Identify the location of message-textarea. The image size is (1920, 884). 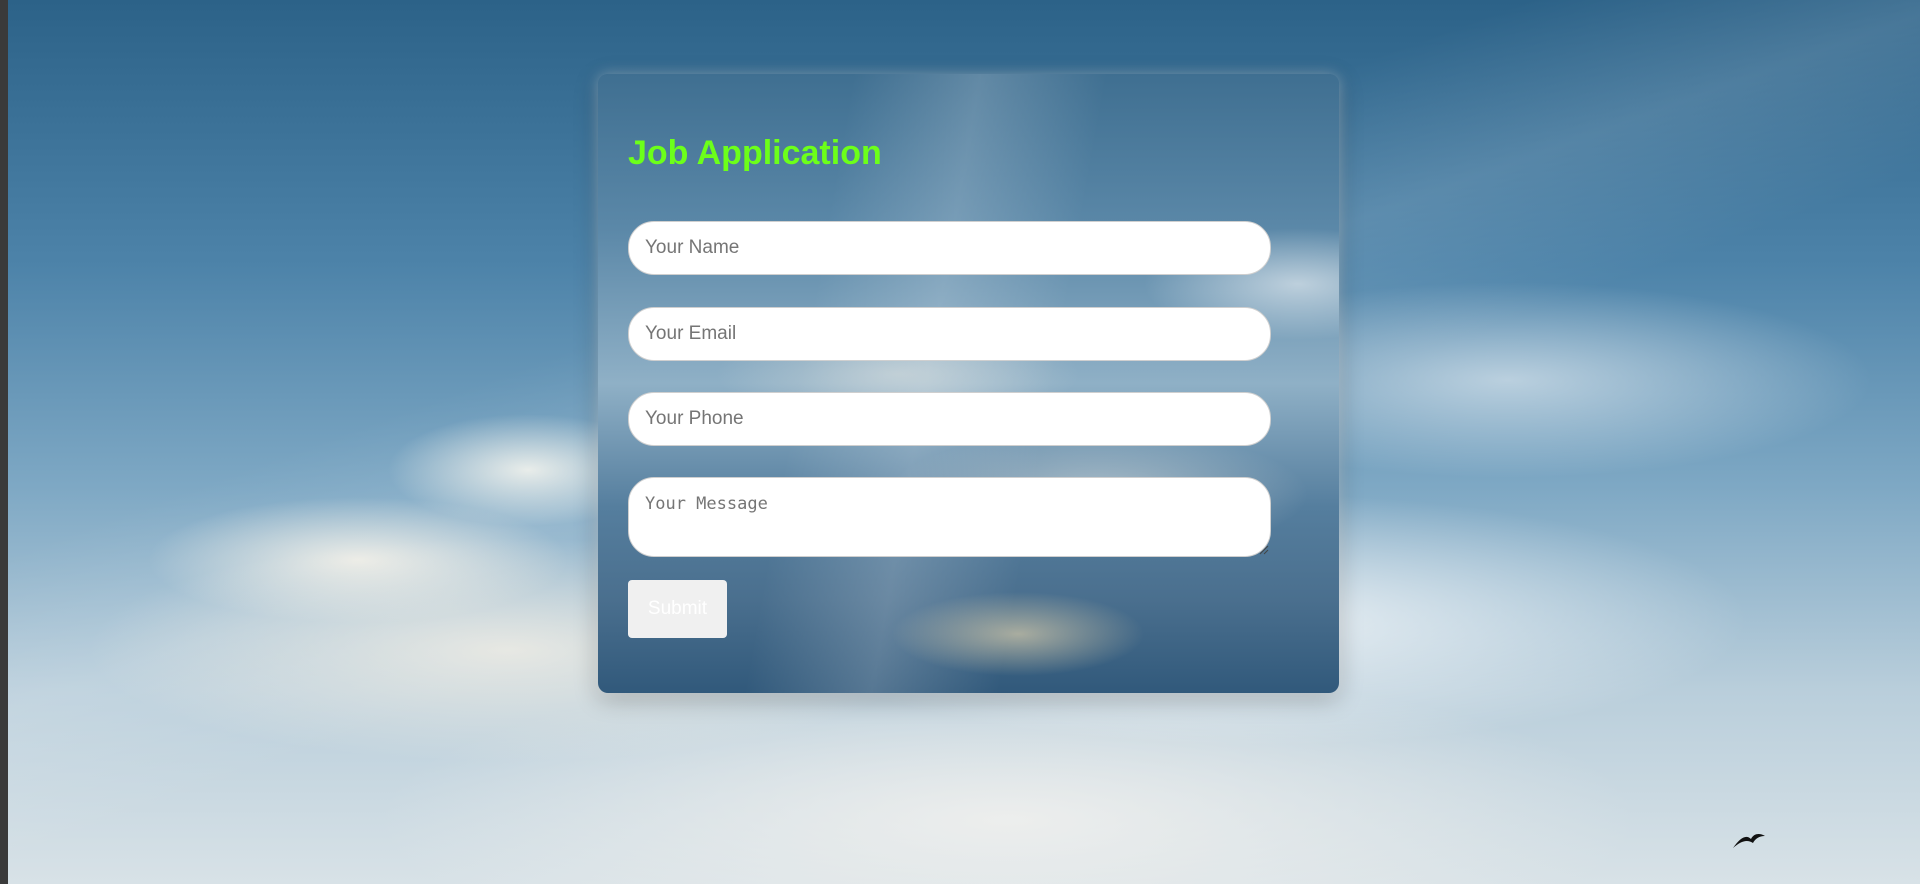
(949, 517).